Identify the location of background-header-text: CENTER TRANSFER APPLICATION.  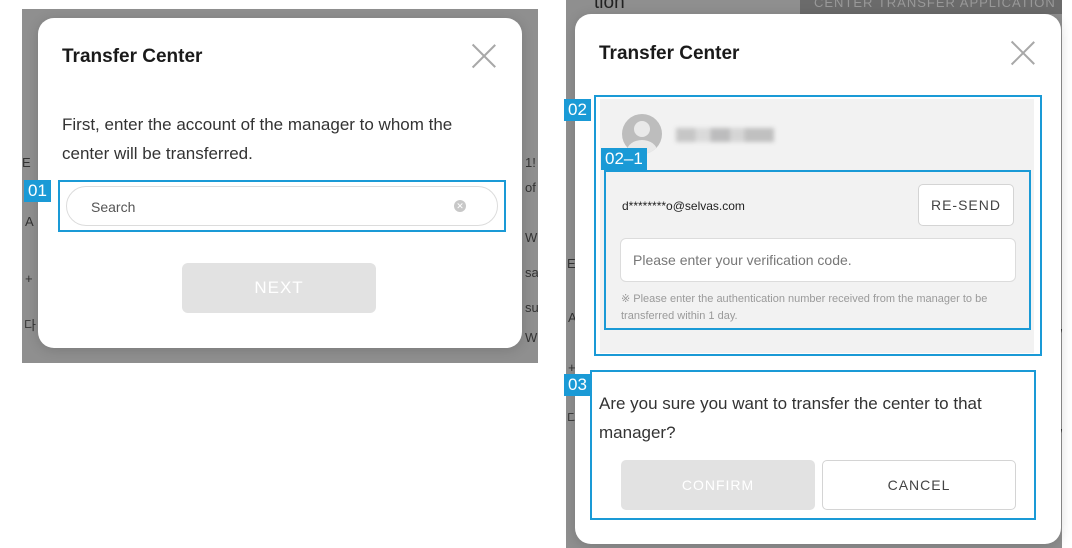
(935, 5).